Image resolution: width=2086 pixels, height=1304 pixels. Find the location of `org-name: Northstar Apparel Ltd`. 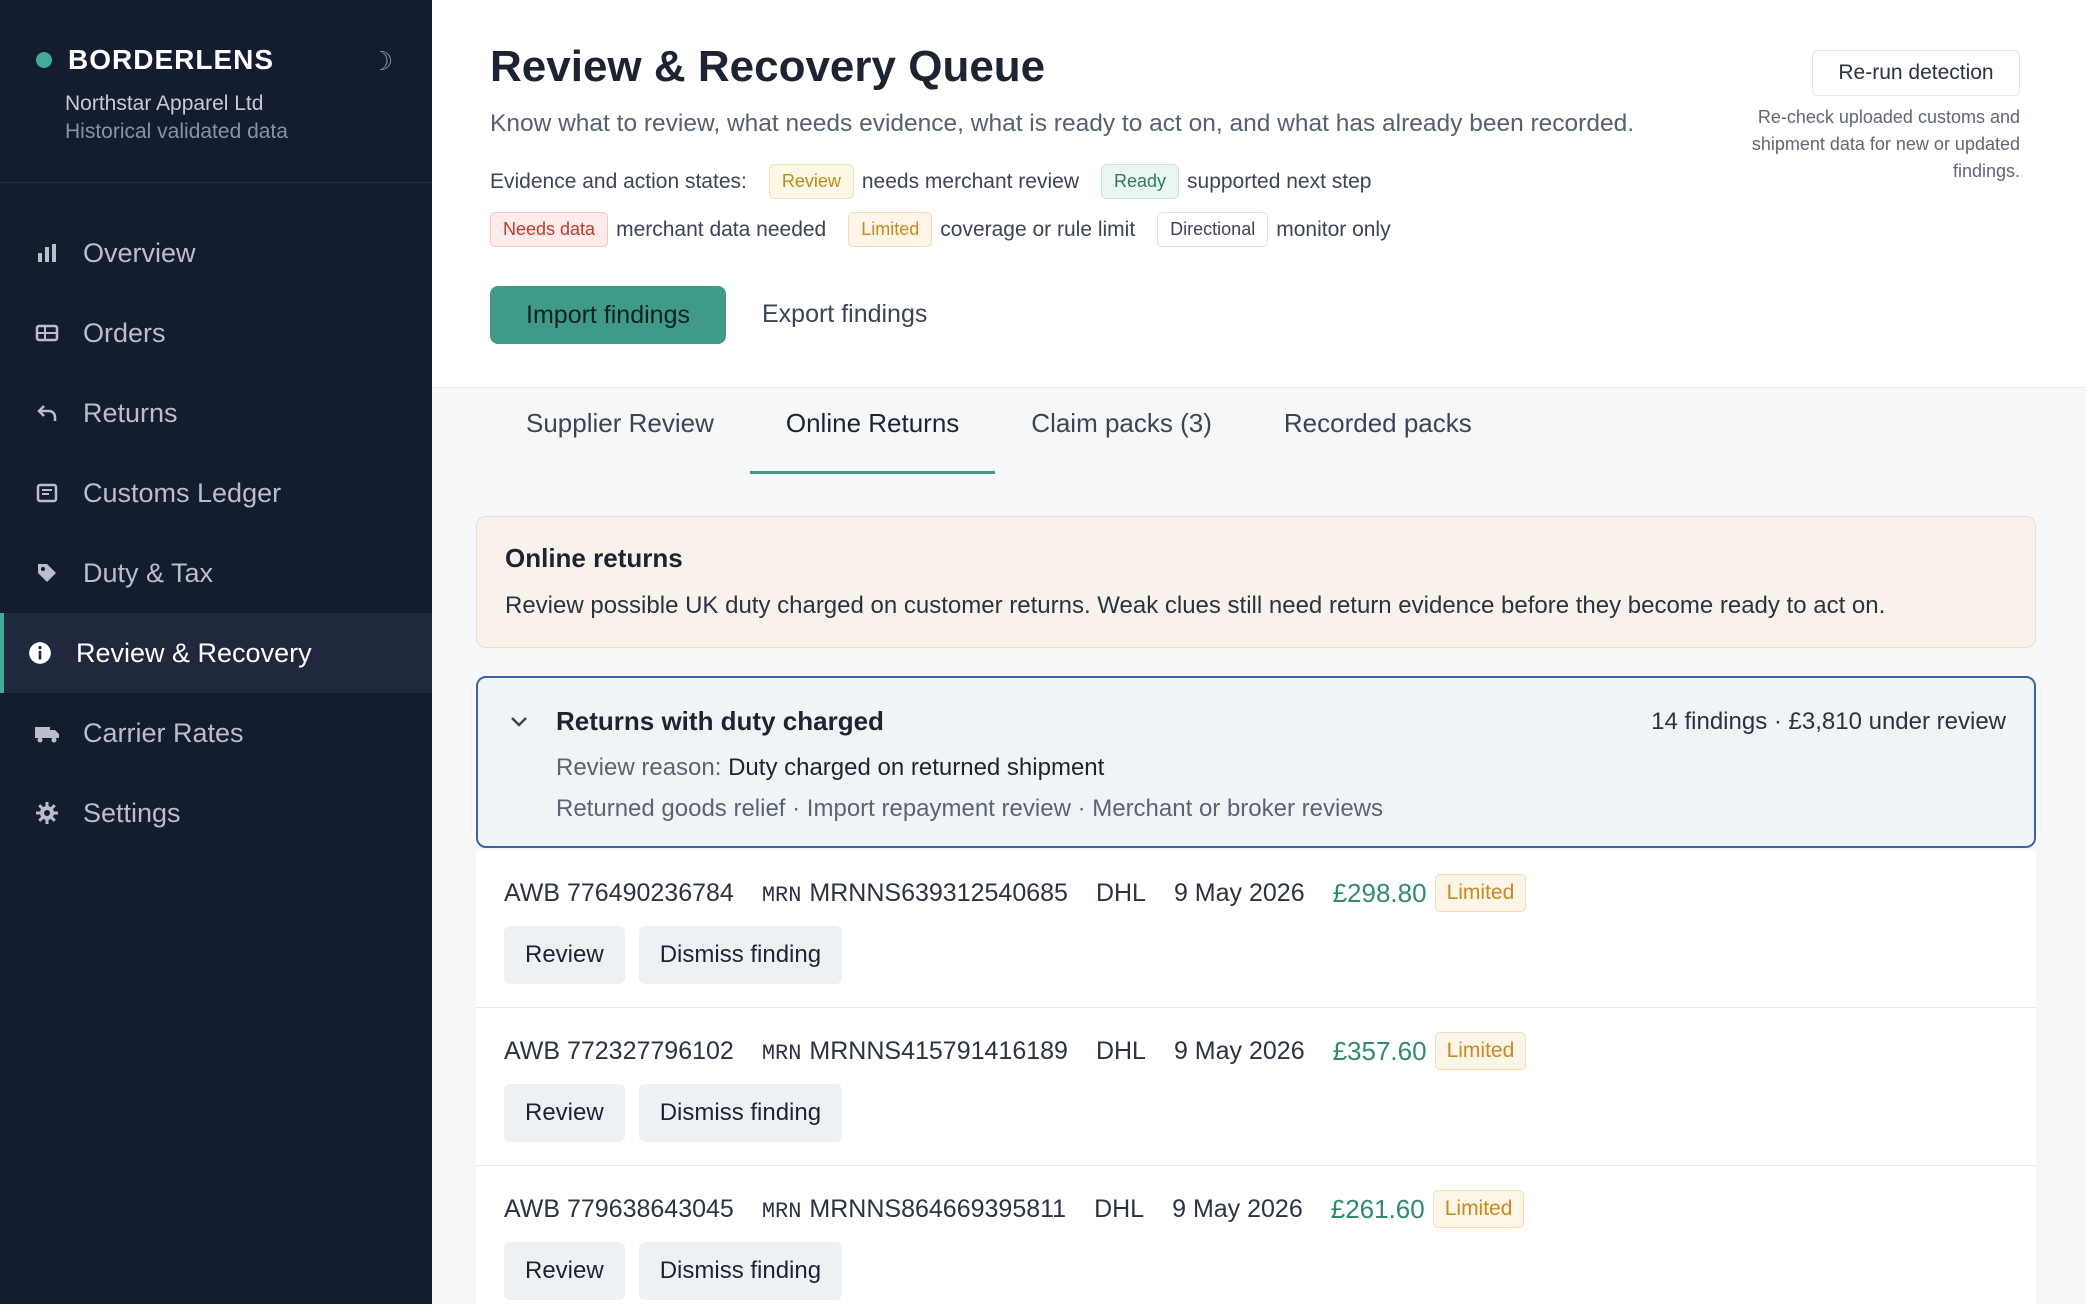

org-name: Northstar Apparel Ltd is located at coordinates (164, 103).